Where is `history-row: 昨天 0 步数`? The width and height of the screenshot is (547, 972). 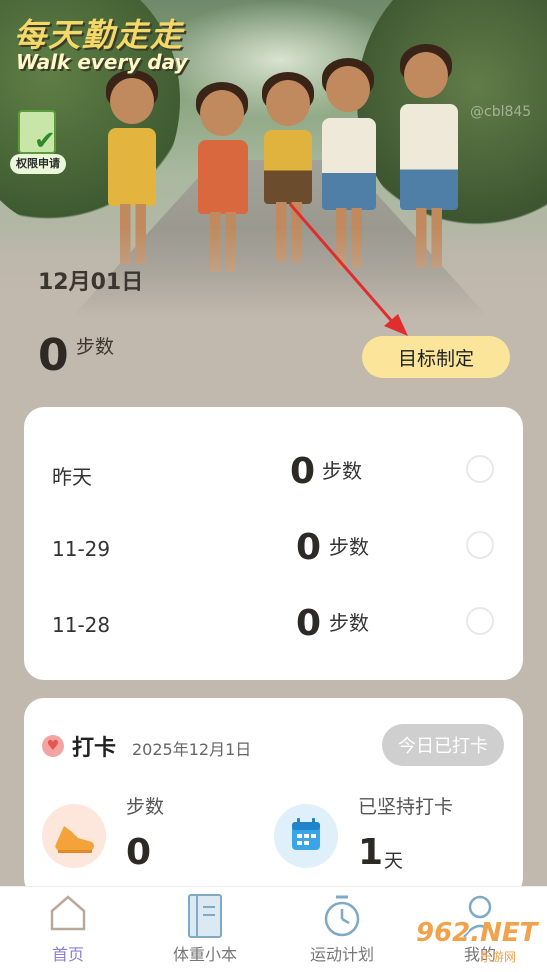
history-row: 昨天 0 步数 is located at coordinates (273, 473).